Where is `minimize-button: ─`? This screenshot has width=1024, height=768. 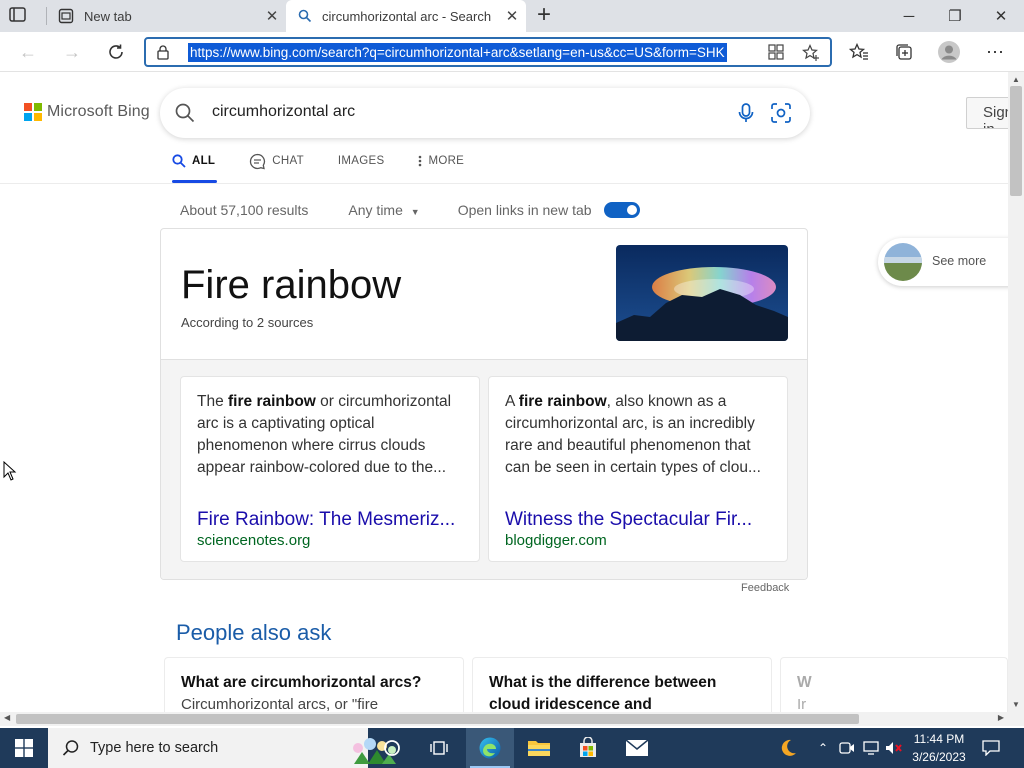 minimize-button: ─ is located at coordinates (909, 16).